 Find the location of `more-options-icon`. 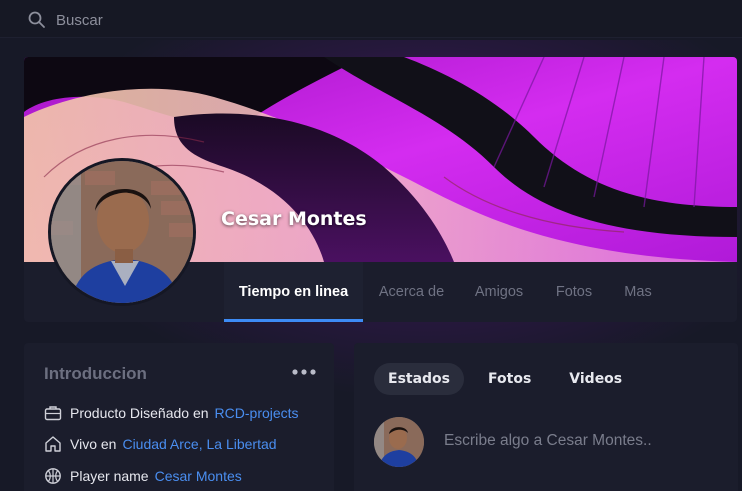

more-options-icon is located at coordinates (304, 371).